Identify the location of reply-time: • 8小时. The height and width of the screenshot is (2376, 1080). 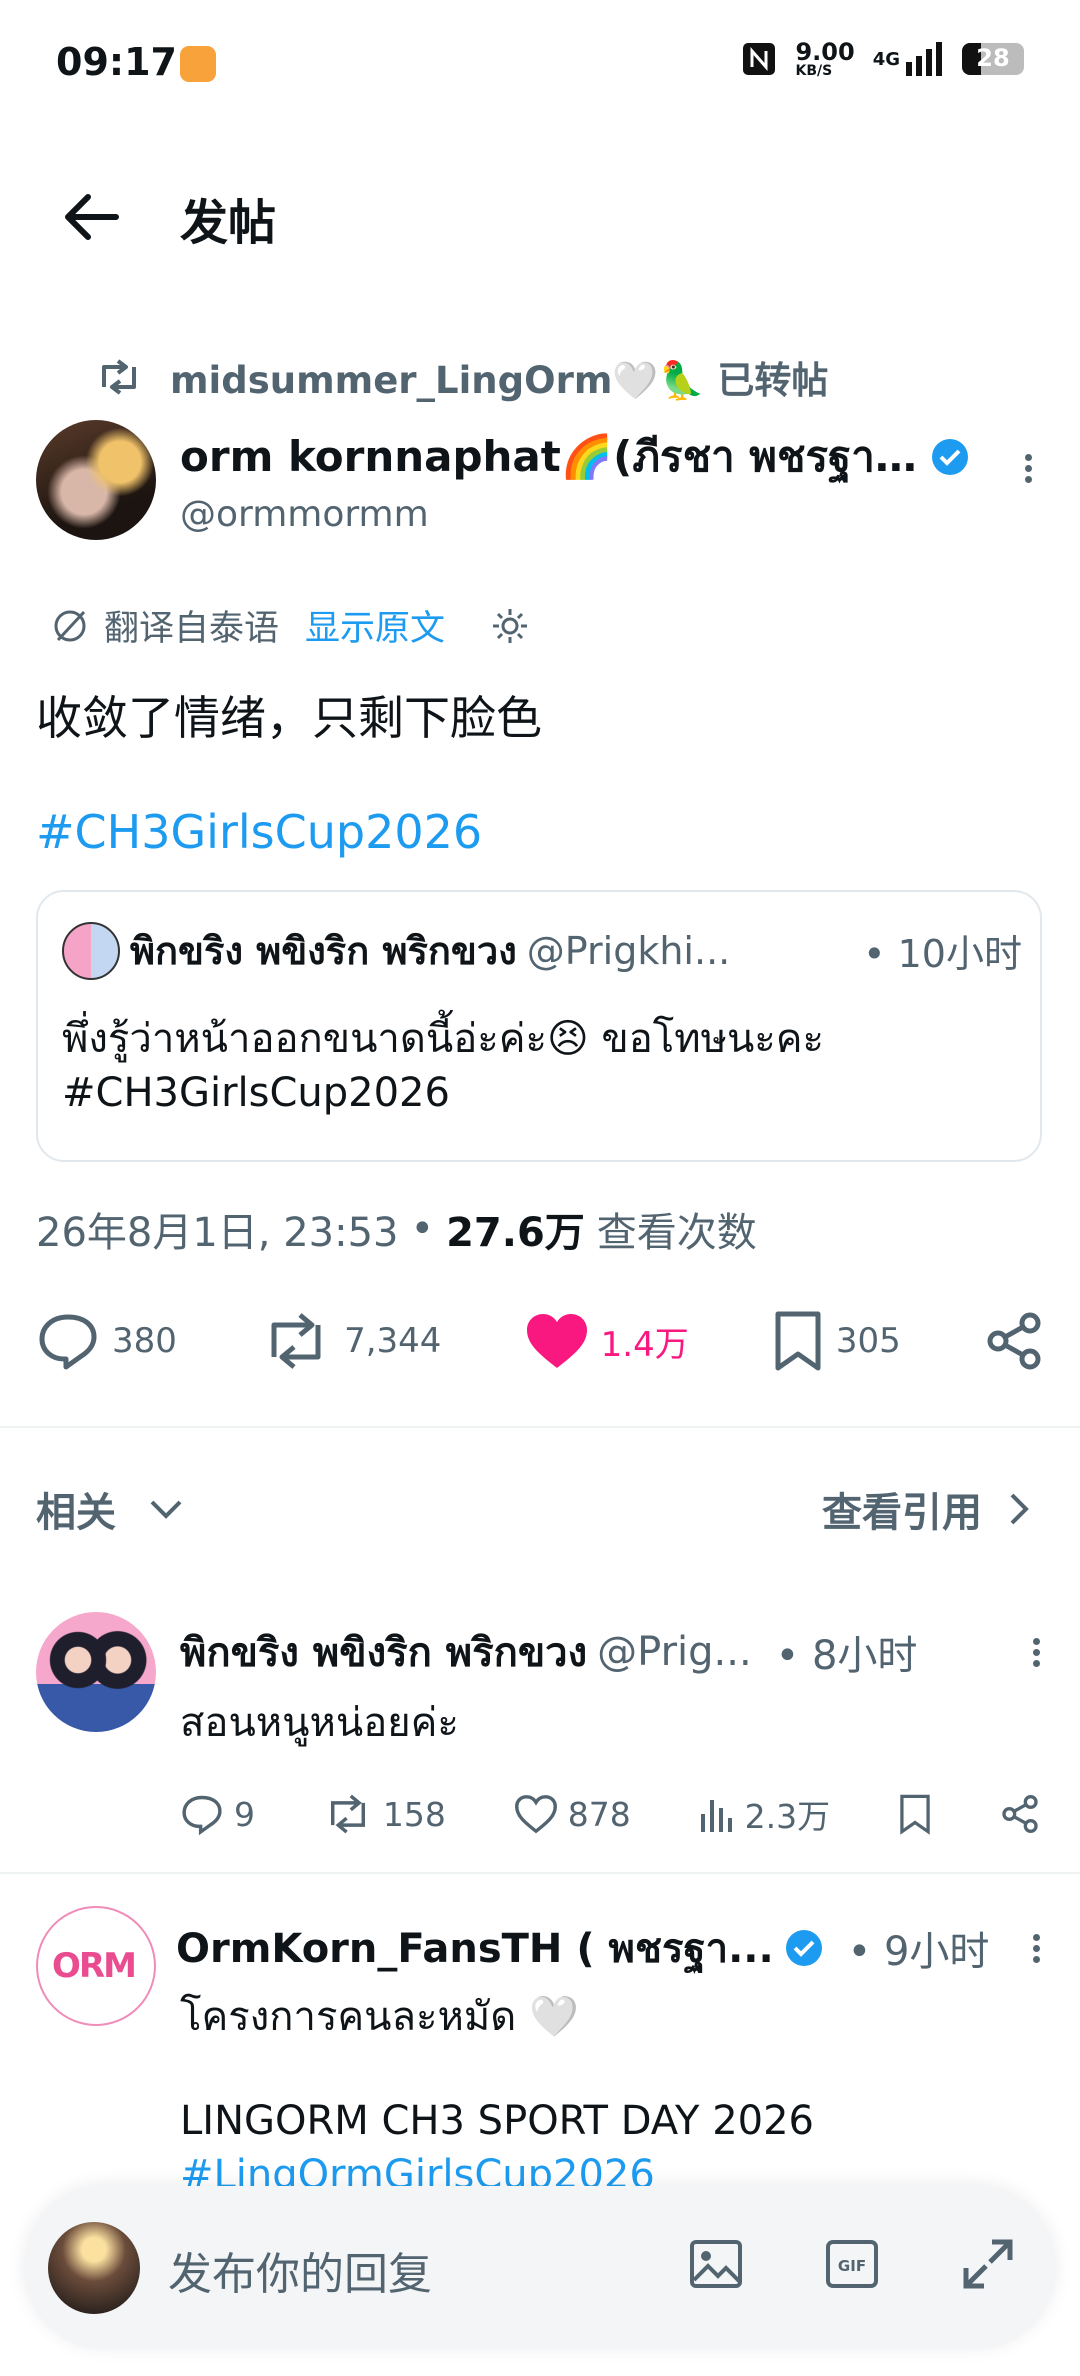
(846, 1656).